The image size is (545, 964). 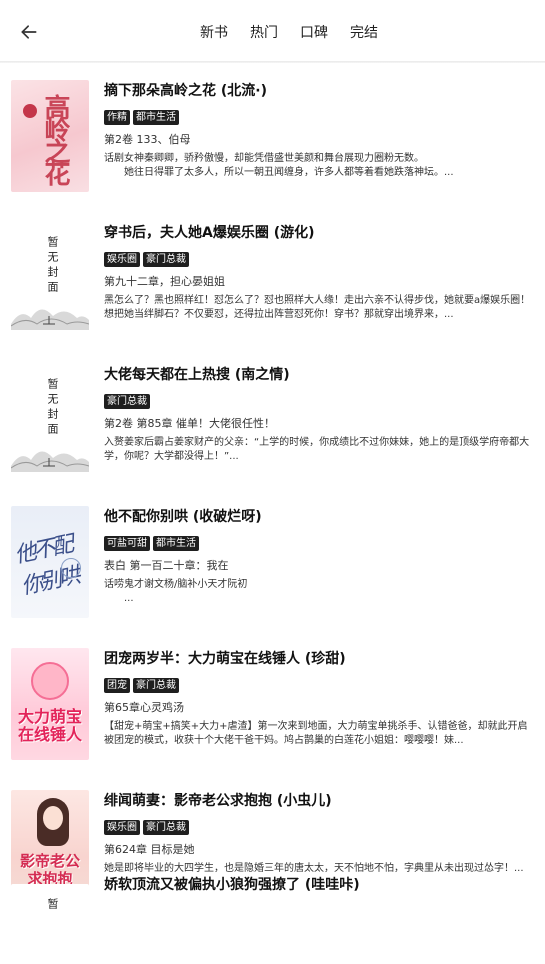 What do you see at coordinates (151, 543) in the screenshot?
I see `book-tags: 可盐可甜 都市生活` at bounding box center [151, 543].